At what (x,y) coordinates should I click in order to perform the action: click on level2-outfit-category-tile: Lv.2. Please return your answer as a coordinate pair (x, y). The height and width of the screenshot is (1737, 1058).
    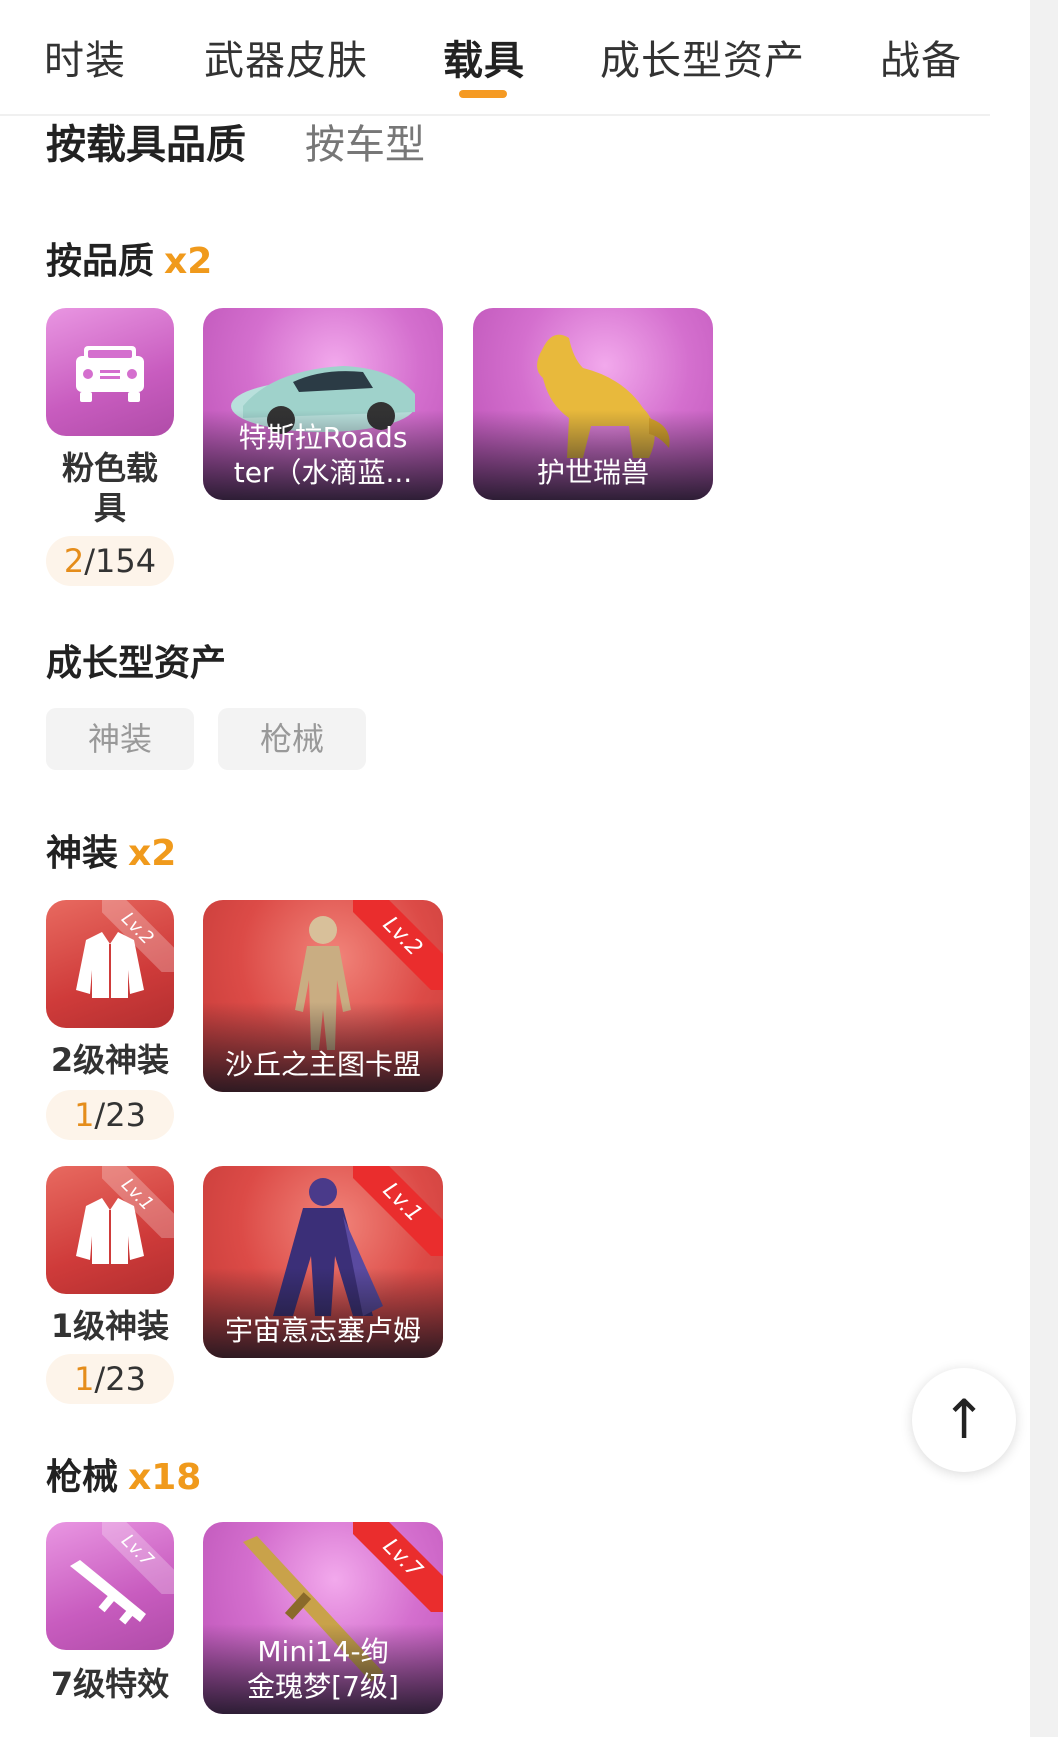
    Looking at the image, I should click on (110, 964).